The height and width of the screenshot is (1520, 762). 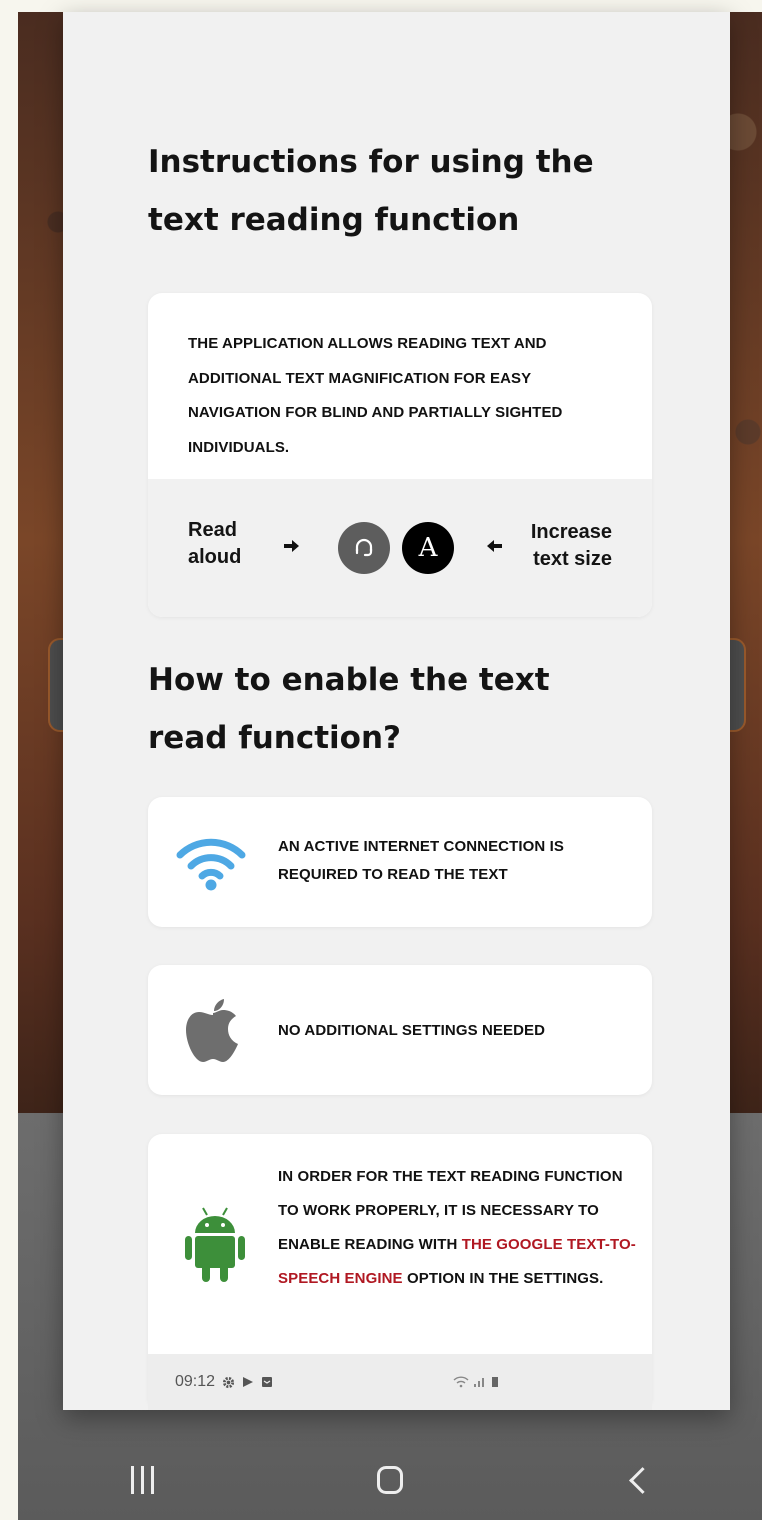 I want to click on increase-text-size-label: Increase text size, so click(x=571, y=545).